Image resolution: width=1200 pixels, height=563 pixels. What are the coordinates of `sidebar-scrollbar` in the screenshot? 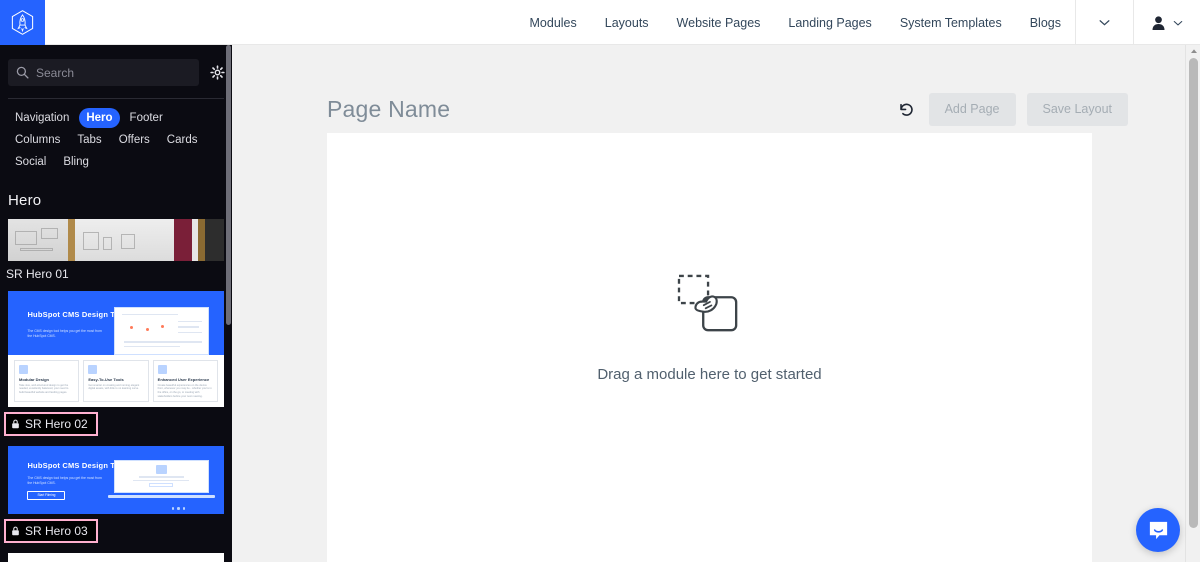 It's located at (228, 303).